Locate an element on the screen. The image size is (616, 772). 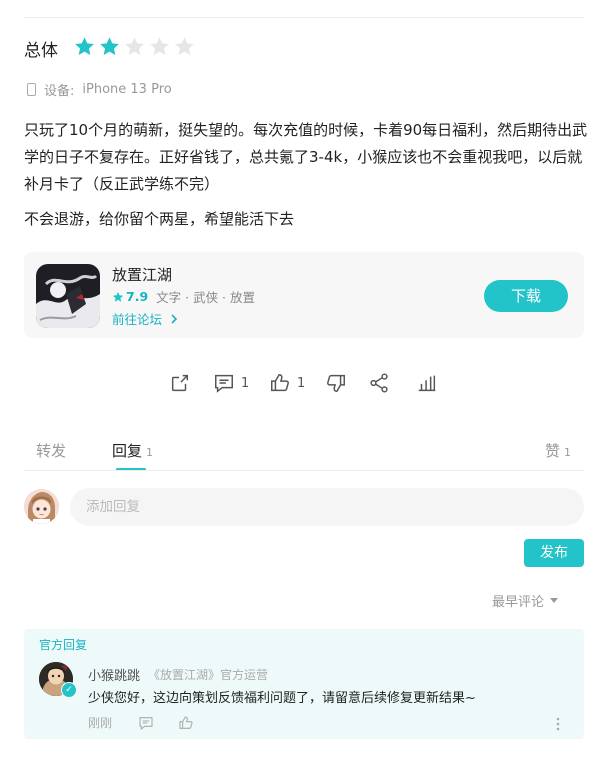
comment-button: 1 is located at coordinates (231, 383).